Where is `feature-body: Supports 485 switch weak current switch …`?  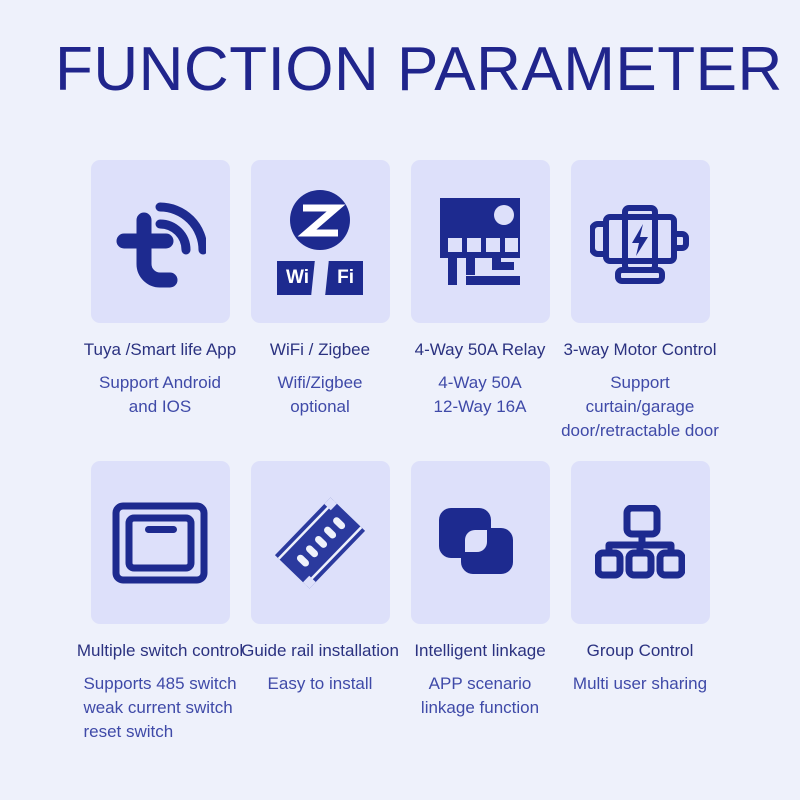 feature-body: Supports 485 switch weak current switch … is located at coordinates (160, 707).